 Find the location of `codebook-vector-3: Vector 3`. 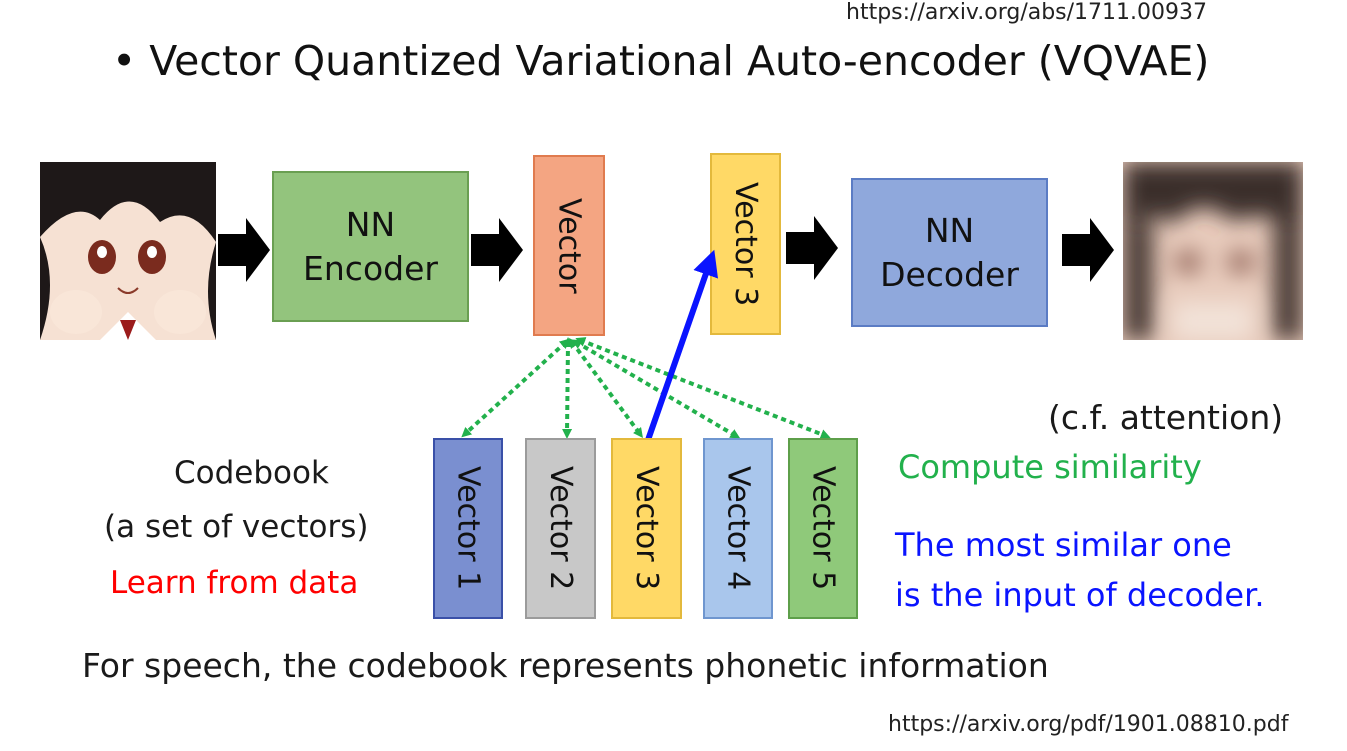

codebook-vector-3: Vector 3 is located at coordinates (646, 528).